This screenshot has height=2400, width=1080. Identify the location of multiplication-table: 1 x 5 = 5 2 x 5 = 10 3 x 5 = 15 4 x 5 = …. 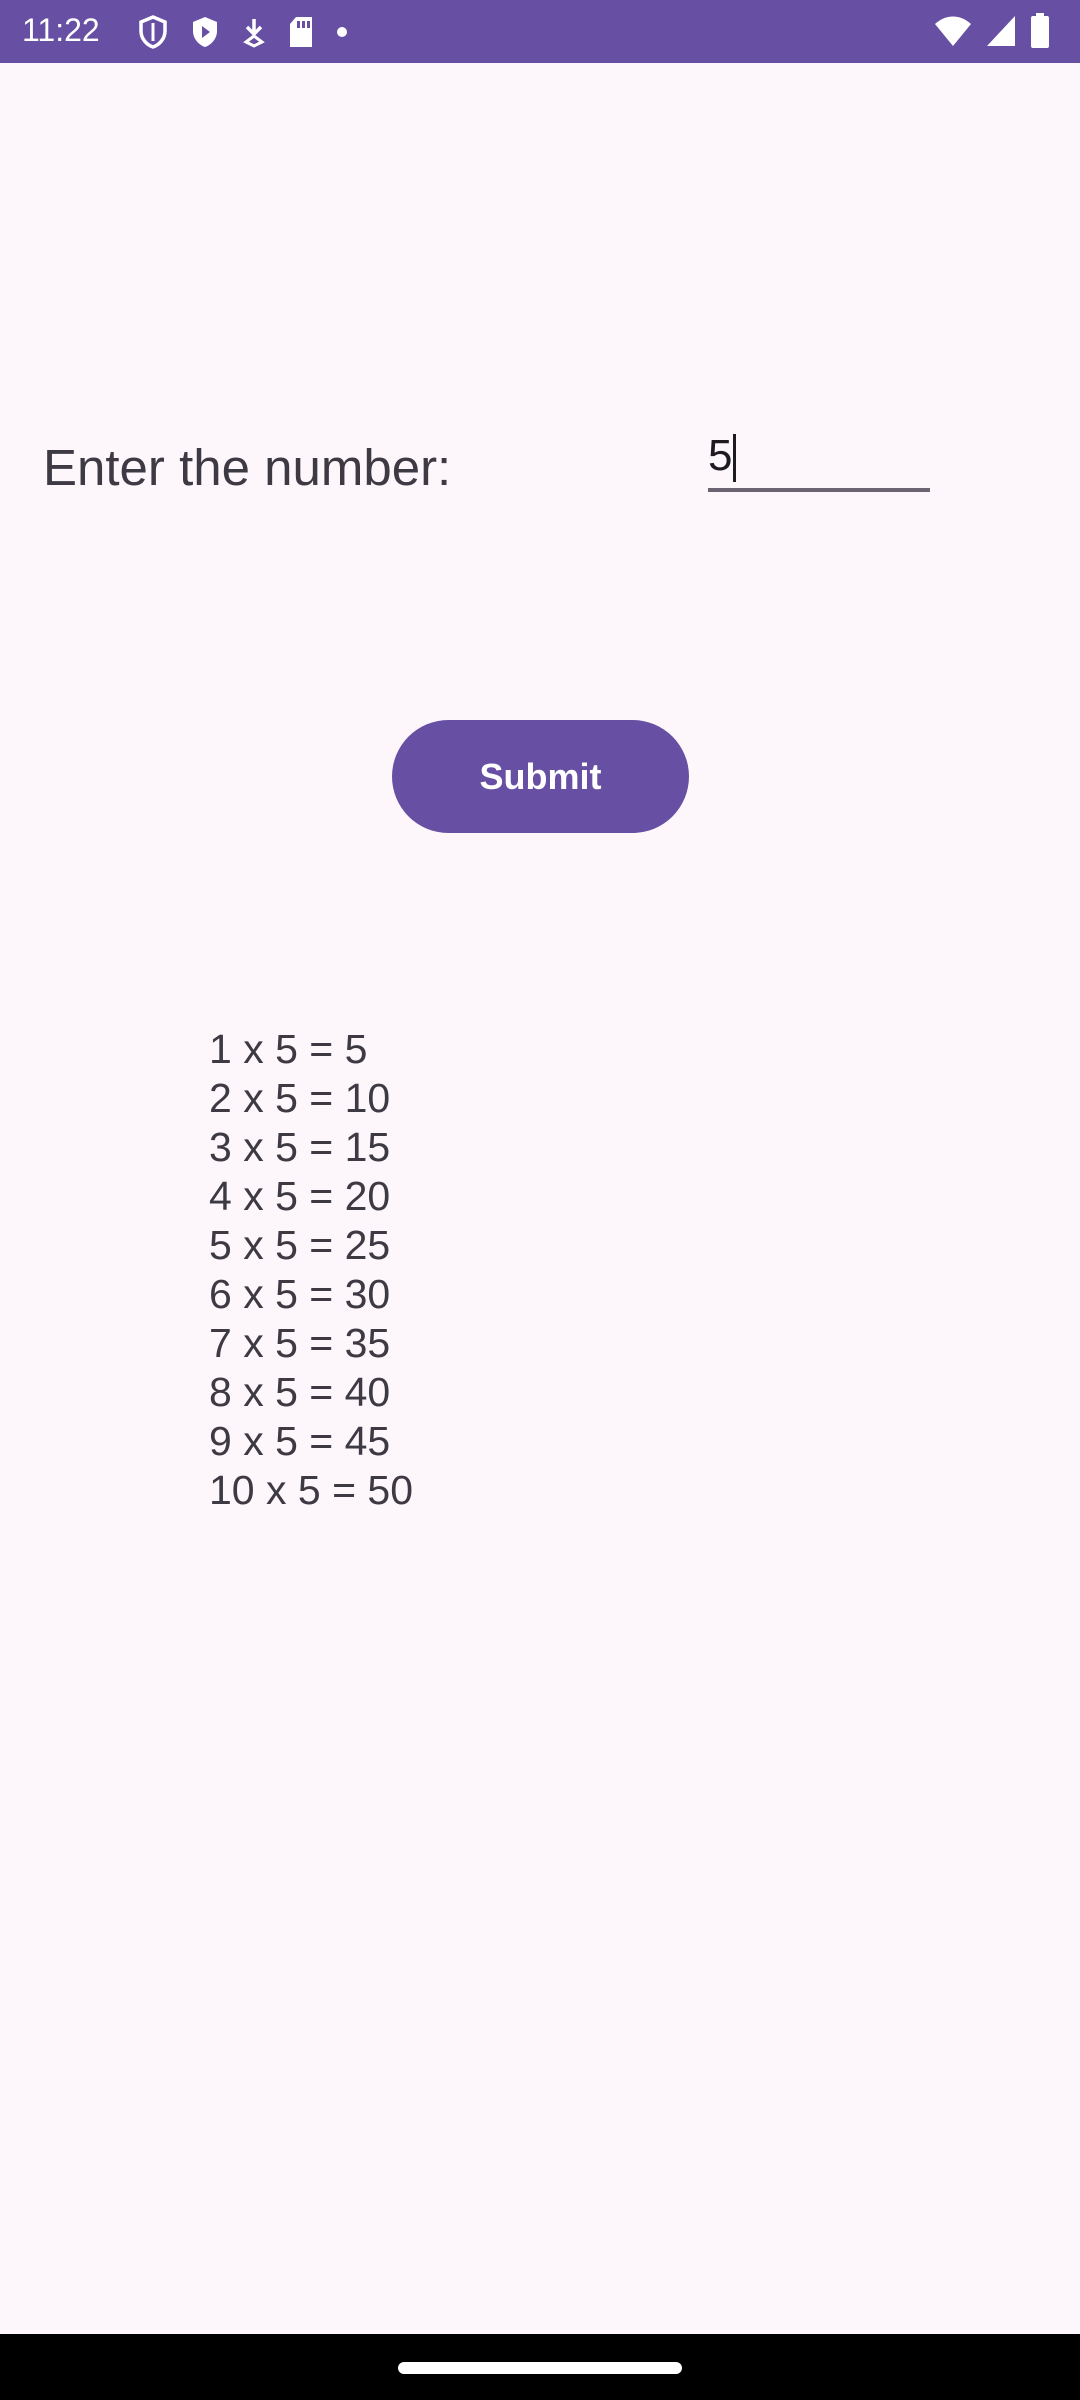
(311, 1270).